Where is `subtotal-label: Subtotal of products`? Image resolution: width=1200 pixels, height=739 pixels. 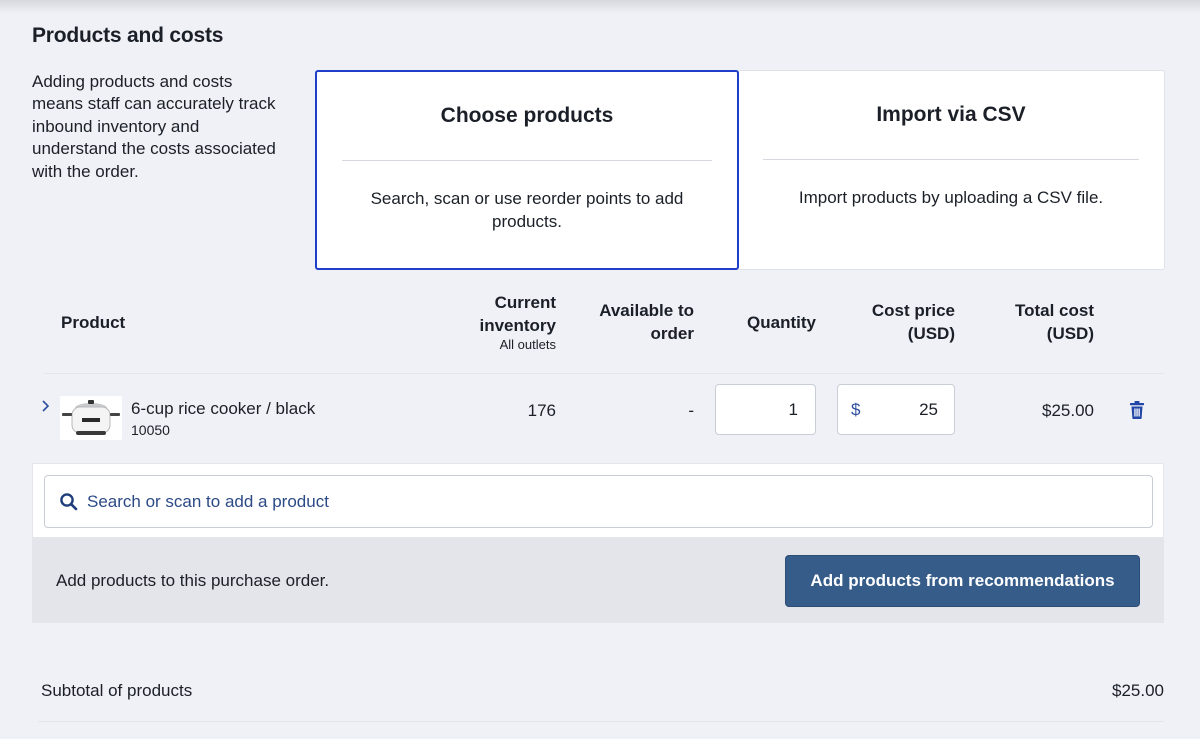
subtotal-label: Subtotal of products is located at coordinates (117, 690).